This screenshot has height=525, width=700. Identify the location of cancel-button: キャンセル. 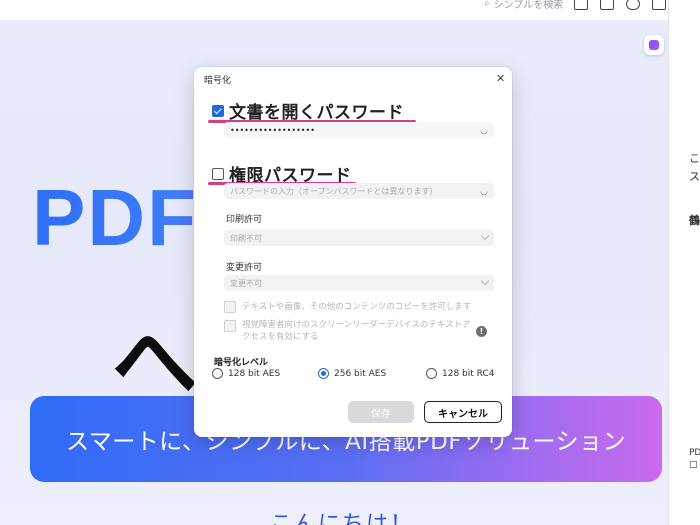
(463, 412).